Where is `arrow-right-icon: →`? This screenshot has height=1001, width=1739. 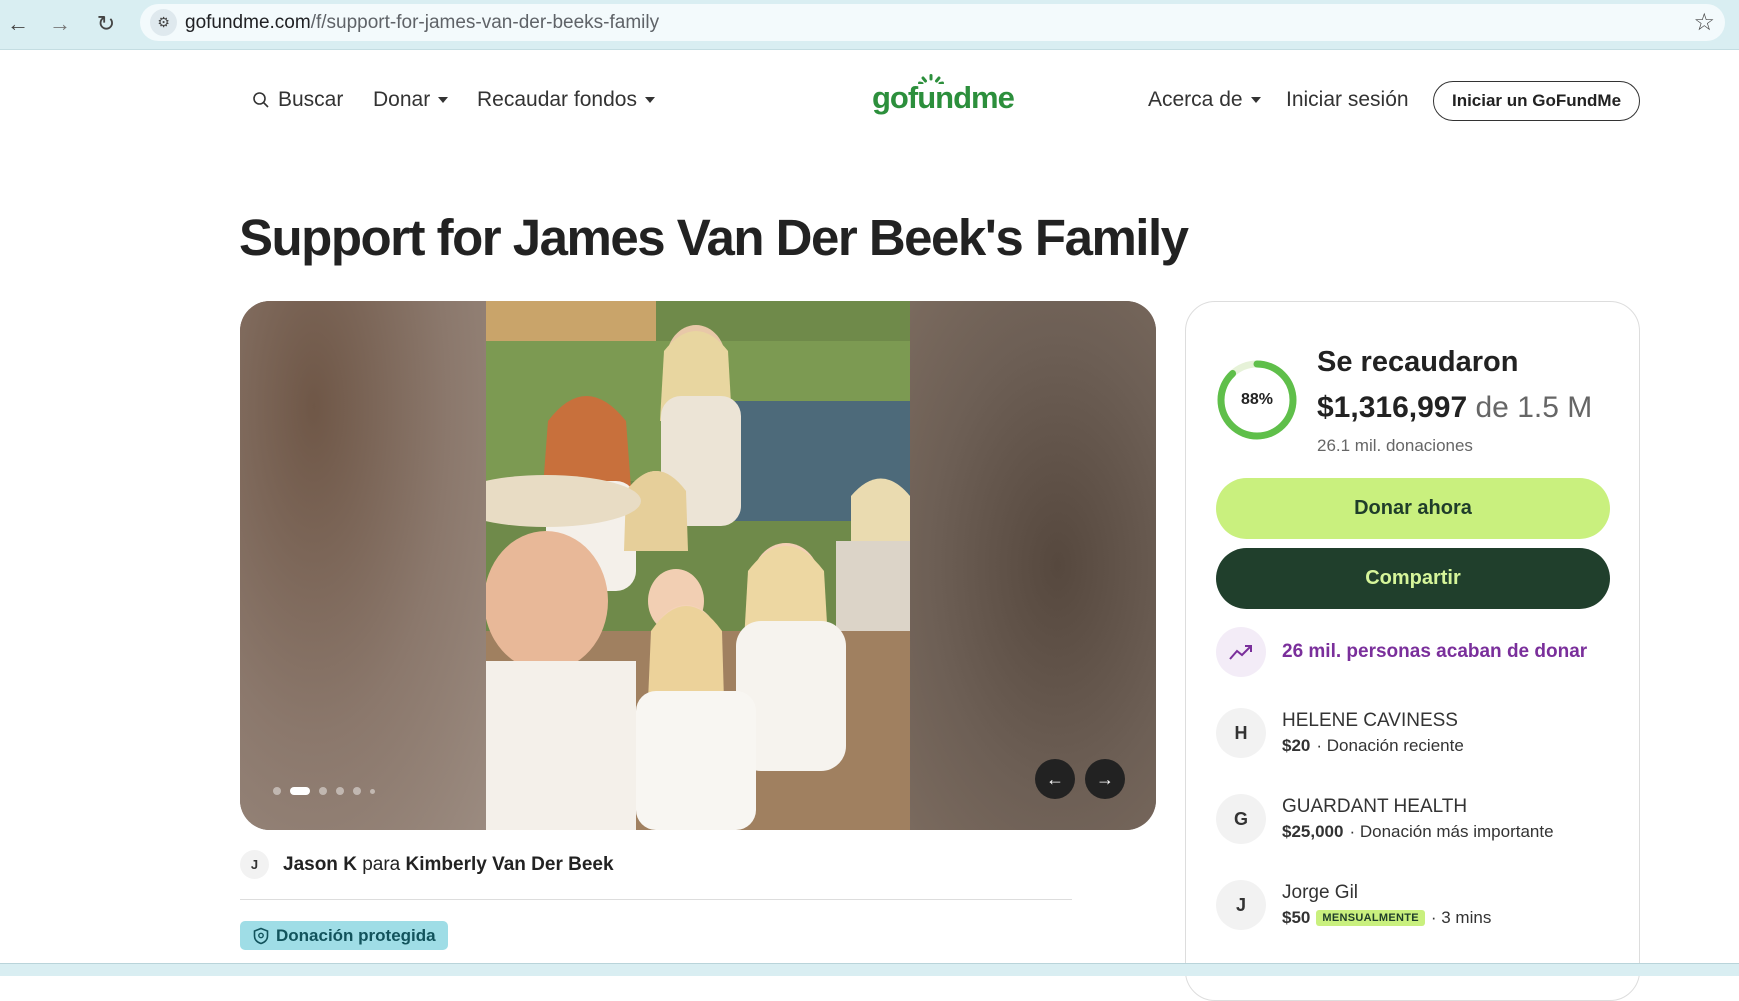 arrow-right-icon: → is located at coordinates (1105, 778).